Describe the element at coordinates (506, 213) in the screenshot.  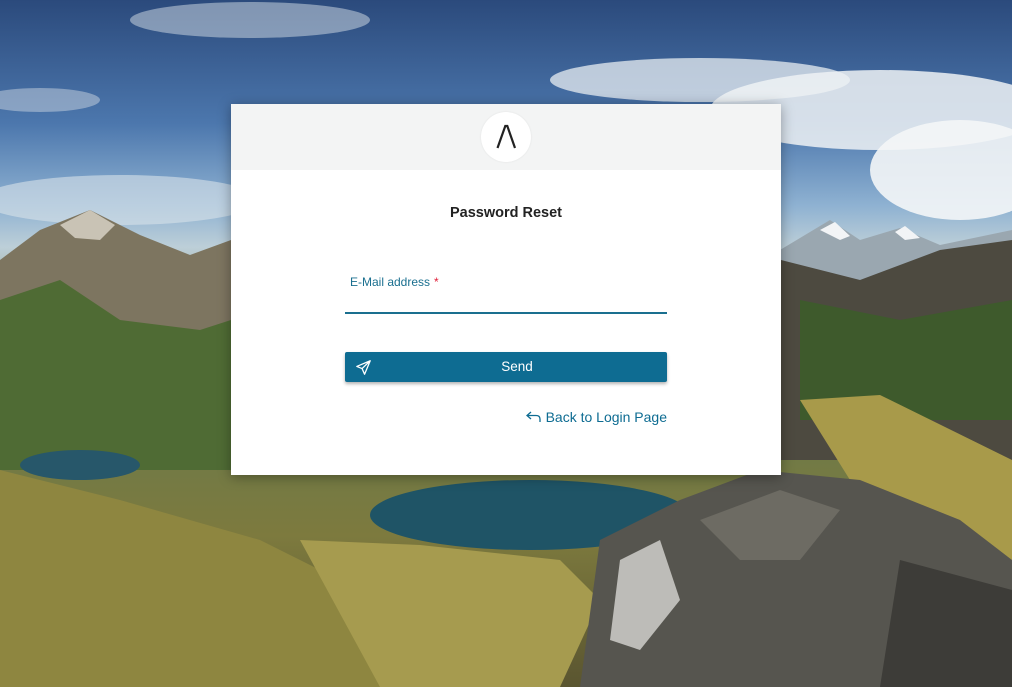
I see `page-title: Password Reset` at that location.